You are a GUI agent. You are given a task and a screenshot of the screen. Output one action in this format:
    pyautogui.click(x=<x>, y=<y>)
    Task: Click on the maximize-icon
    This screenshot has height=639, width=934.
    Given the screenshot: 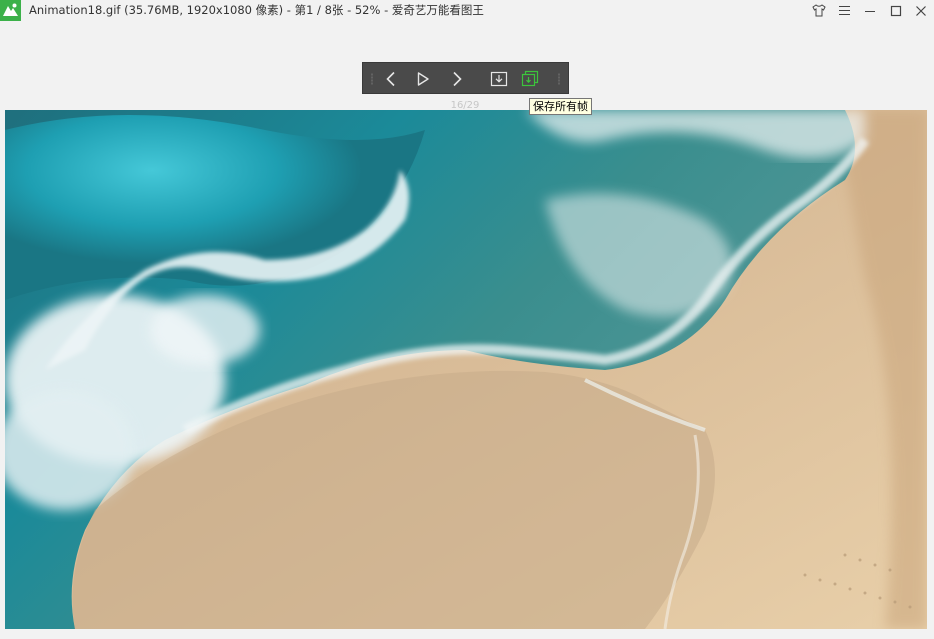 What is the action you would take?
    pyautogui.click(x=896, y=11)
    